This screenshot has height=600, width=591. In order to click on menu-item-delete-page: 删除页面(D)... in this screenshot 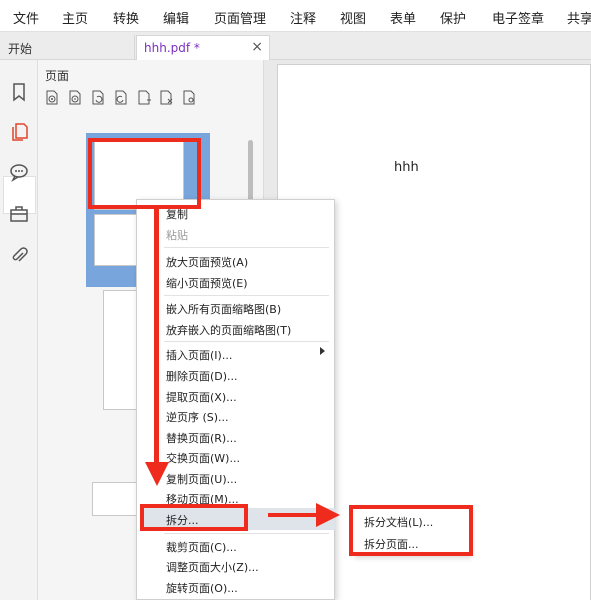, I will do `click(202, 376)`.